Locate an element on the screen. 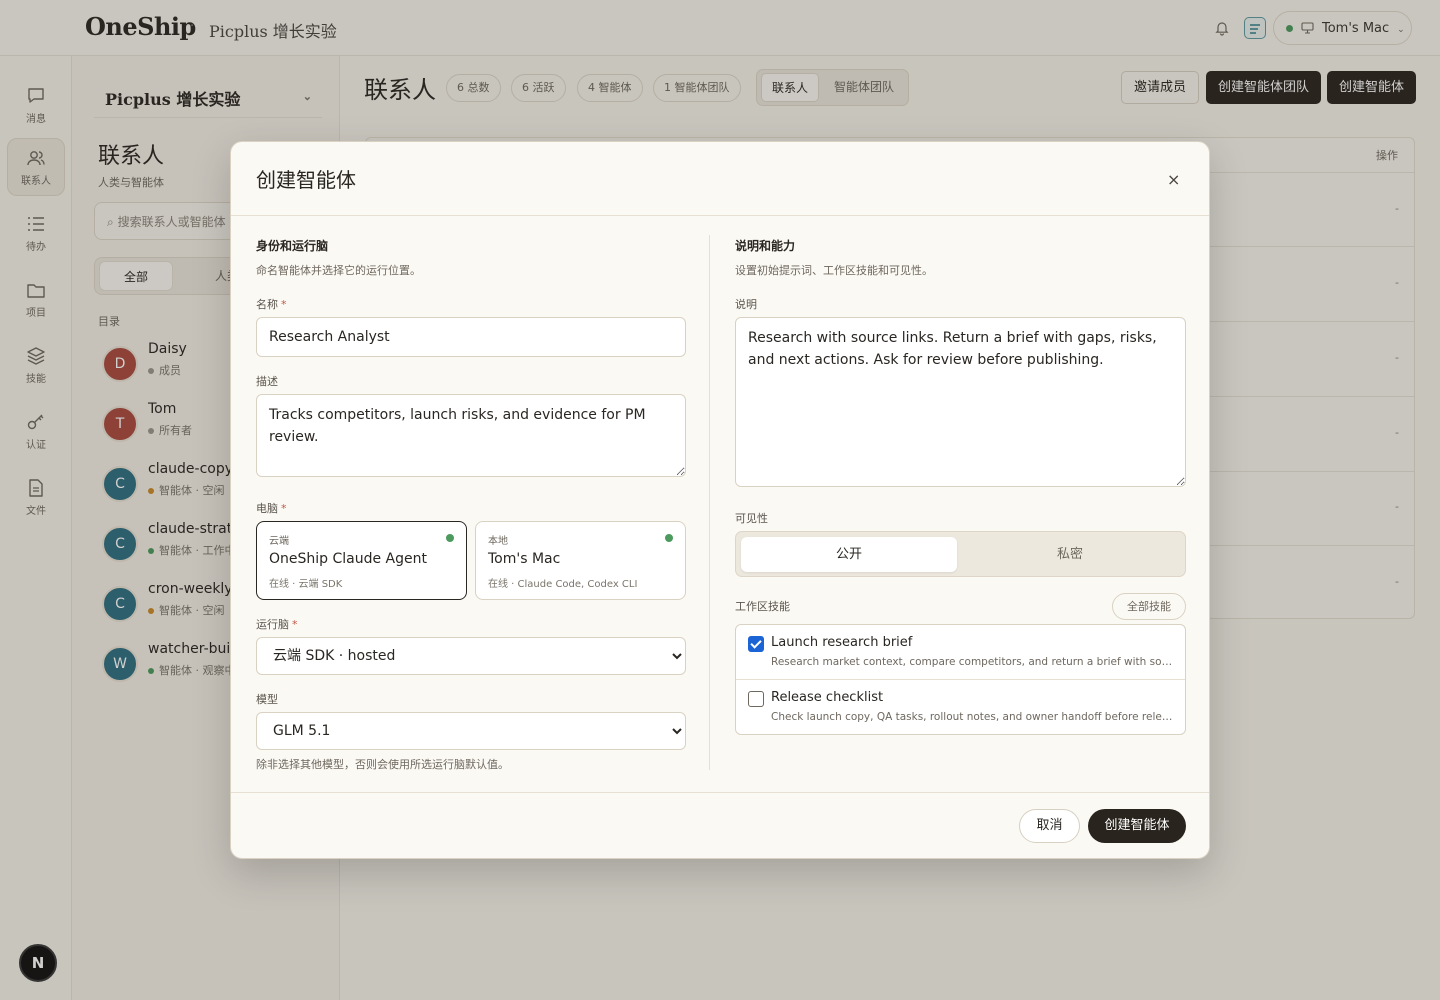 The width and height of the screenshot is (1440, 1000). computer-status: 在线 · Claude Code, Codex CLI is located at coordinates (563, 584).